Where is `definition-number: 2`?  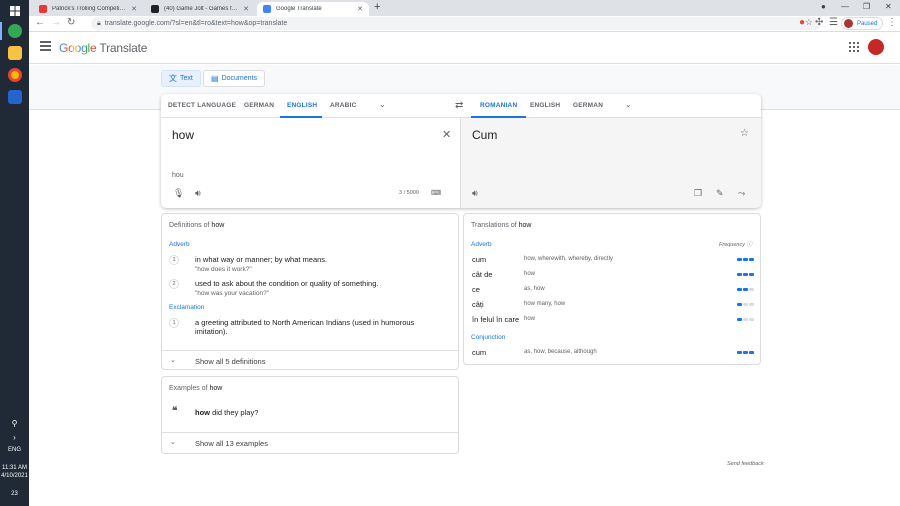 definition-number: 2 is located at coordinates (174, 284).